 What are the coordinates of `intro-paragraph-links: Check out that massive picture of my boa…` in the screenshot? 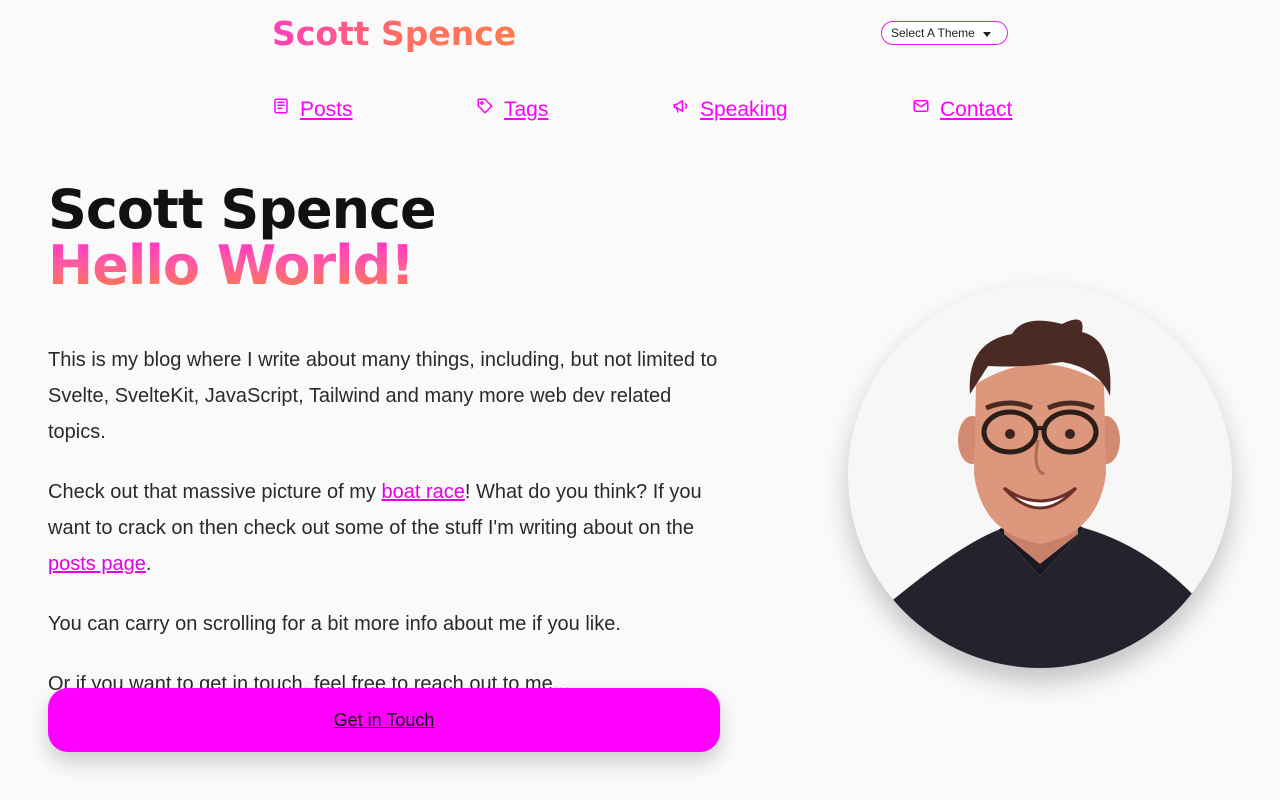 It's located at (388, 528).